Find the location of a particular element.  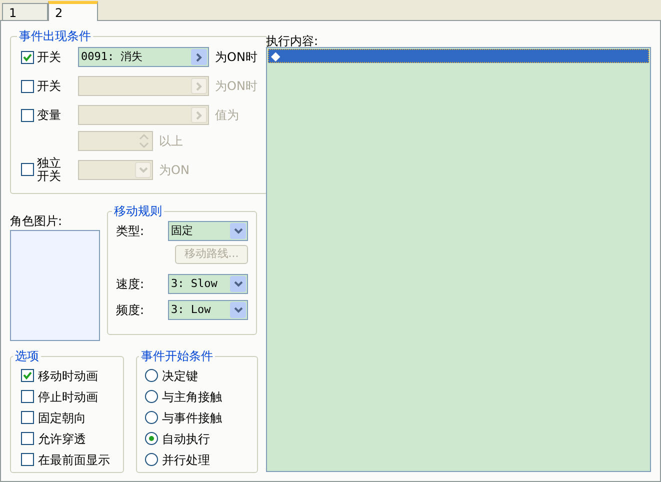

trigger-label: 与主角接触 is located at coordinates (192, 397).